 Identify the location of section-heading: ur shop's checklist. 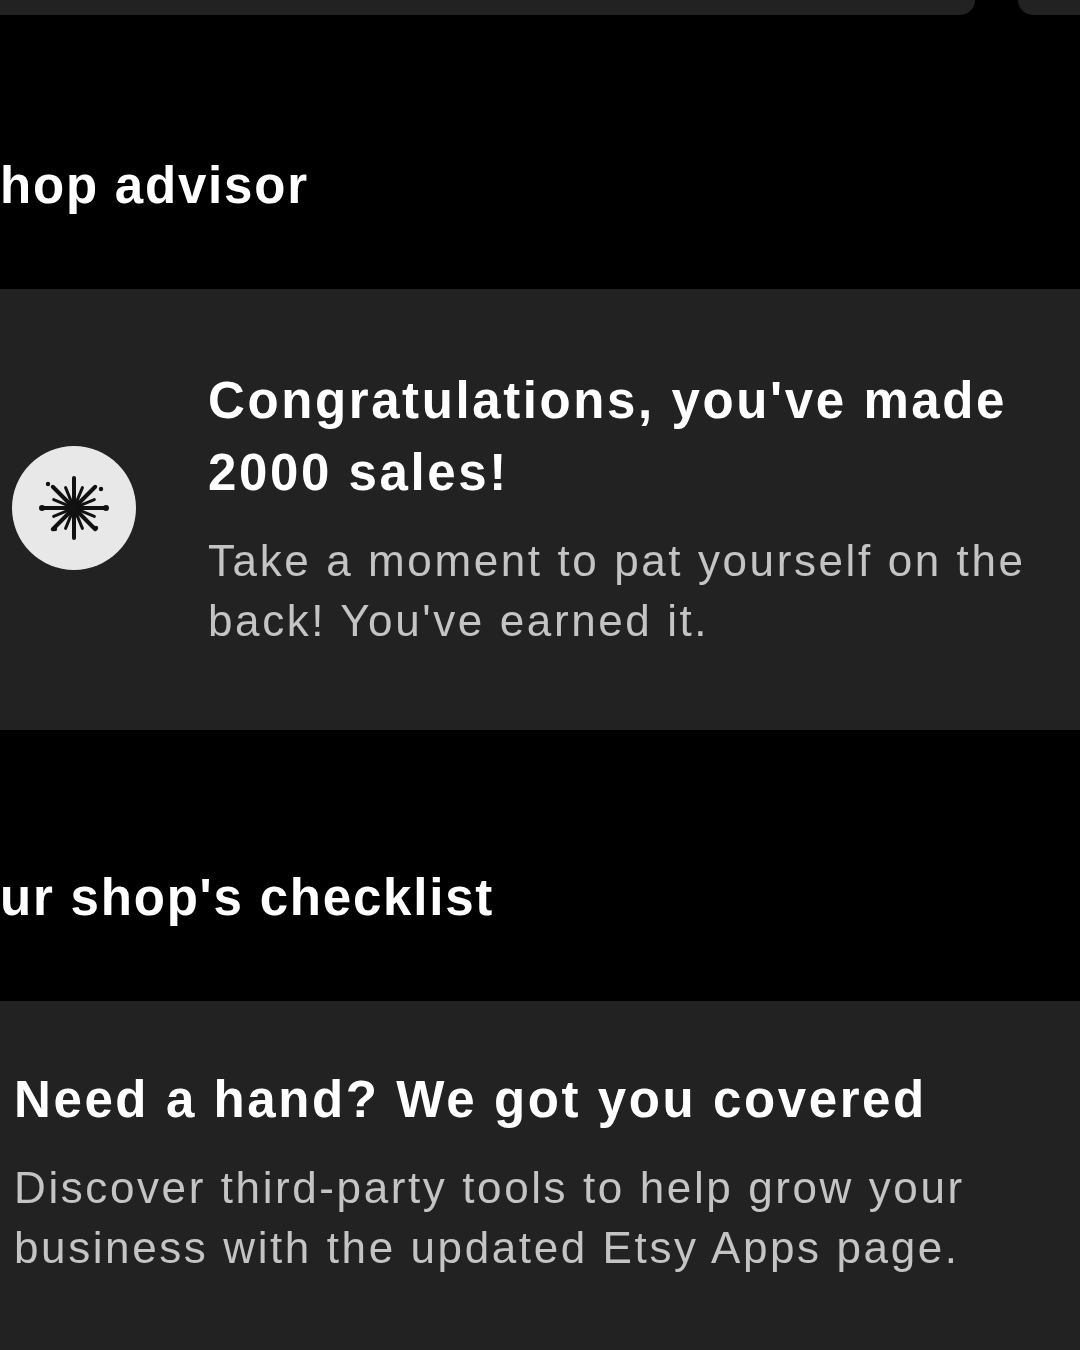
(248, 898).